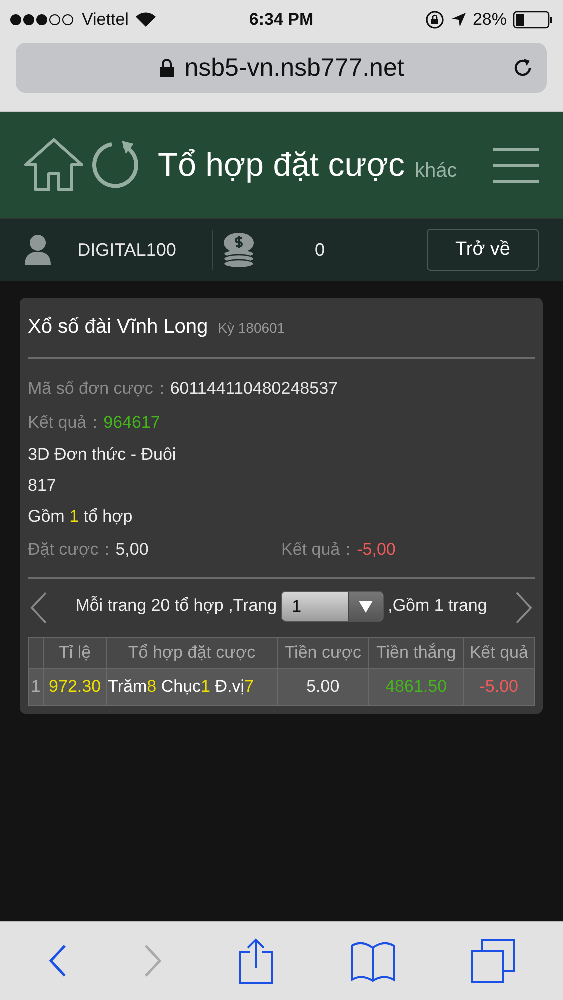  I want to click on field-value: 964617, so click(132, 423).